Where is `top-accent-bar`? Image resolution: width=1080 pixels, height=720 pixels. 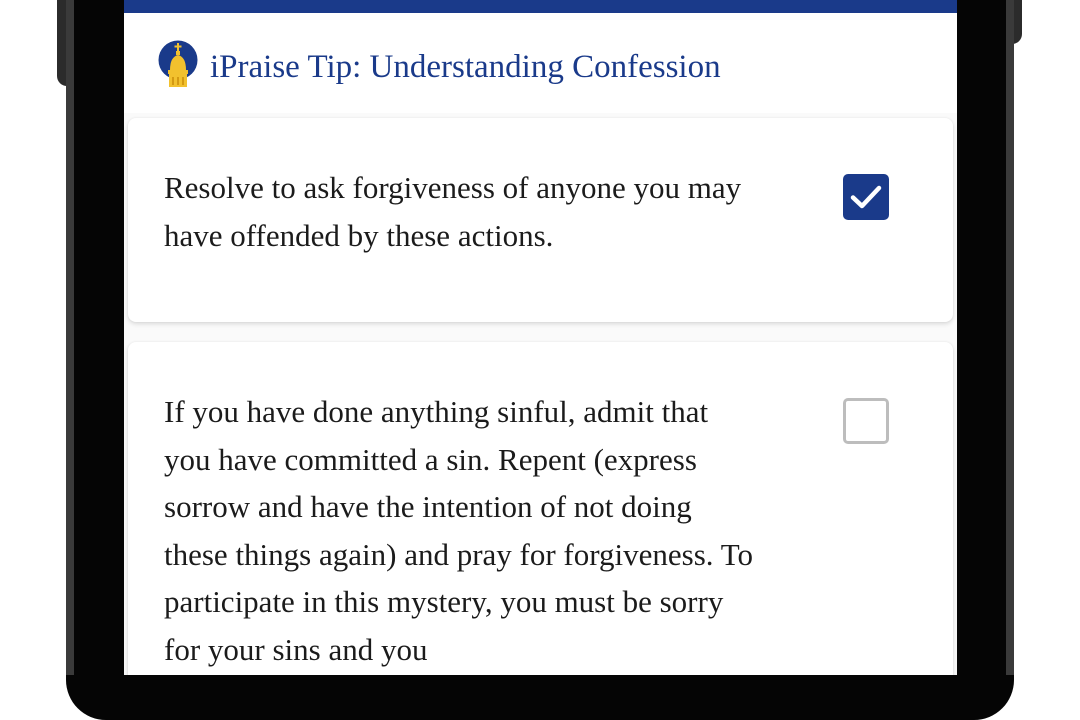
top-accent-bar is located at coordinates (540, 6).